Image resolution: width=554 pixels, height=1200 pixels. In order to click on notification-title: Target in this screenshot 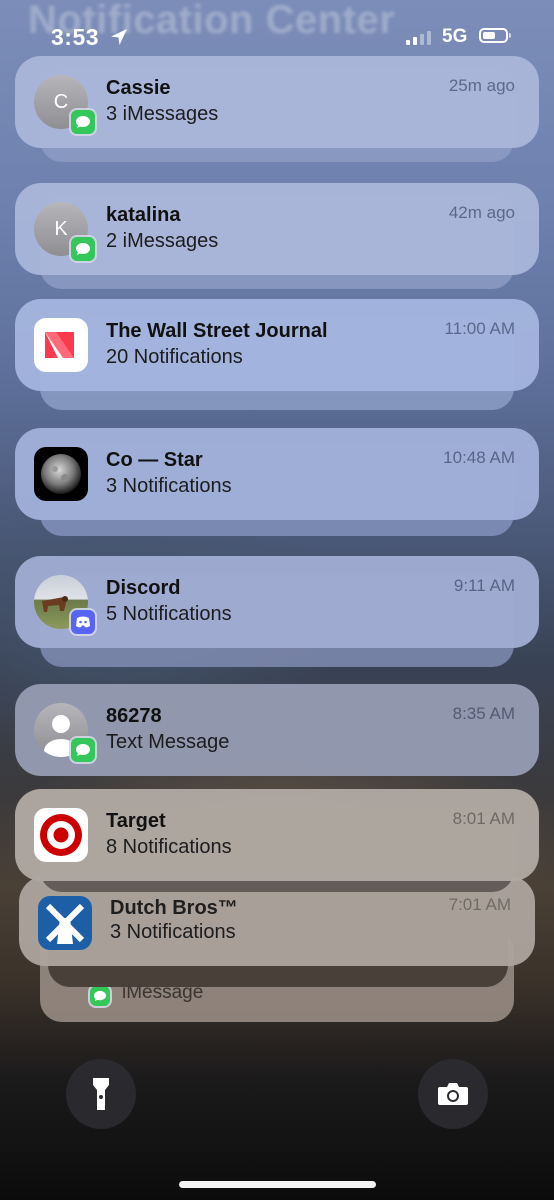, I will do `click(136, 821)`.